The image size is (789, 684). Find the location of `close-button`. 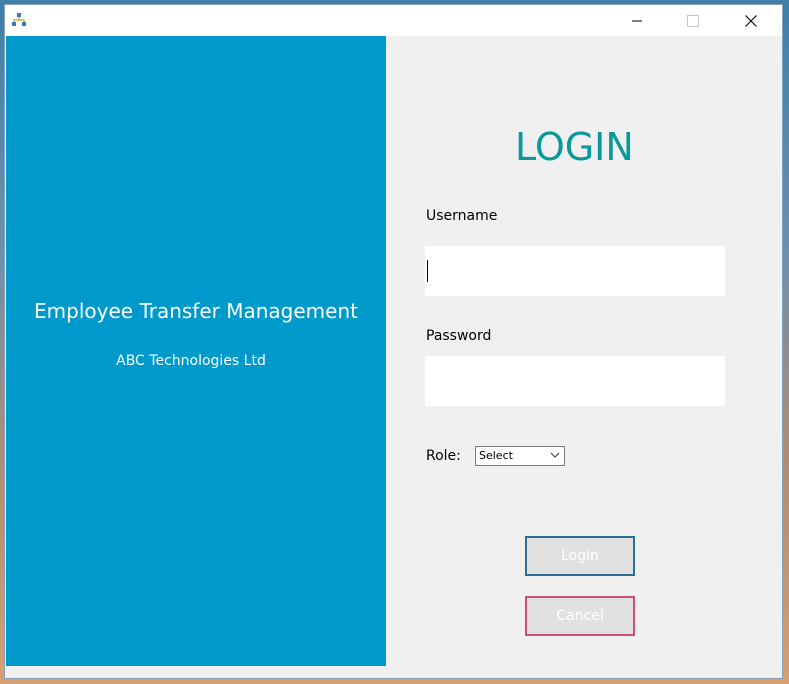

close-button is located at coordinates (751, 20).